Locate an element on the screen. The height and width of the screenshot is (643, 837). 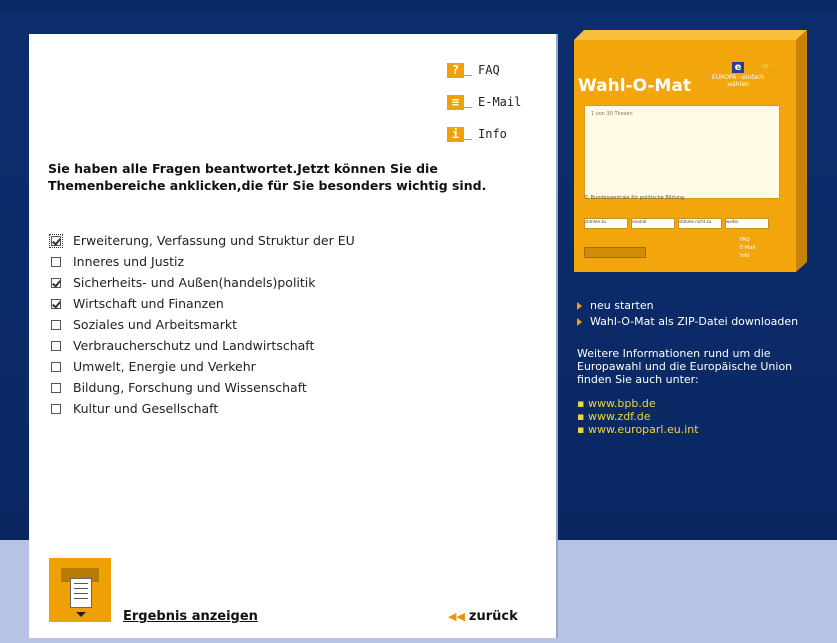
arrow-down-icon is located at coordinates (81, 614).